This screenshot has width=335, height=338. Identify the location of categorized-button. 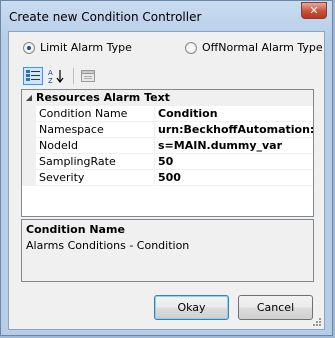
(33, 76).